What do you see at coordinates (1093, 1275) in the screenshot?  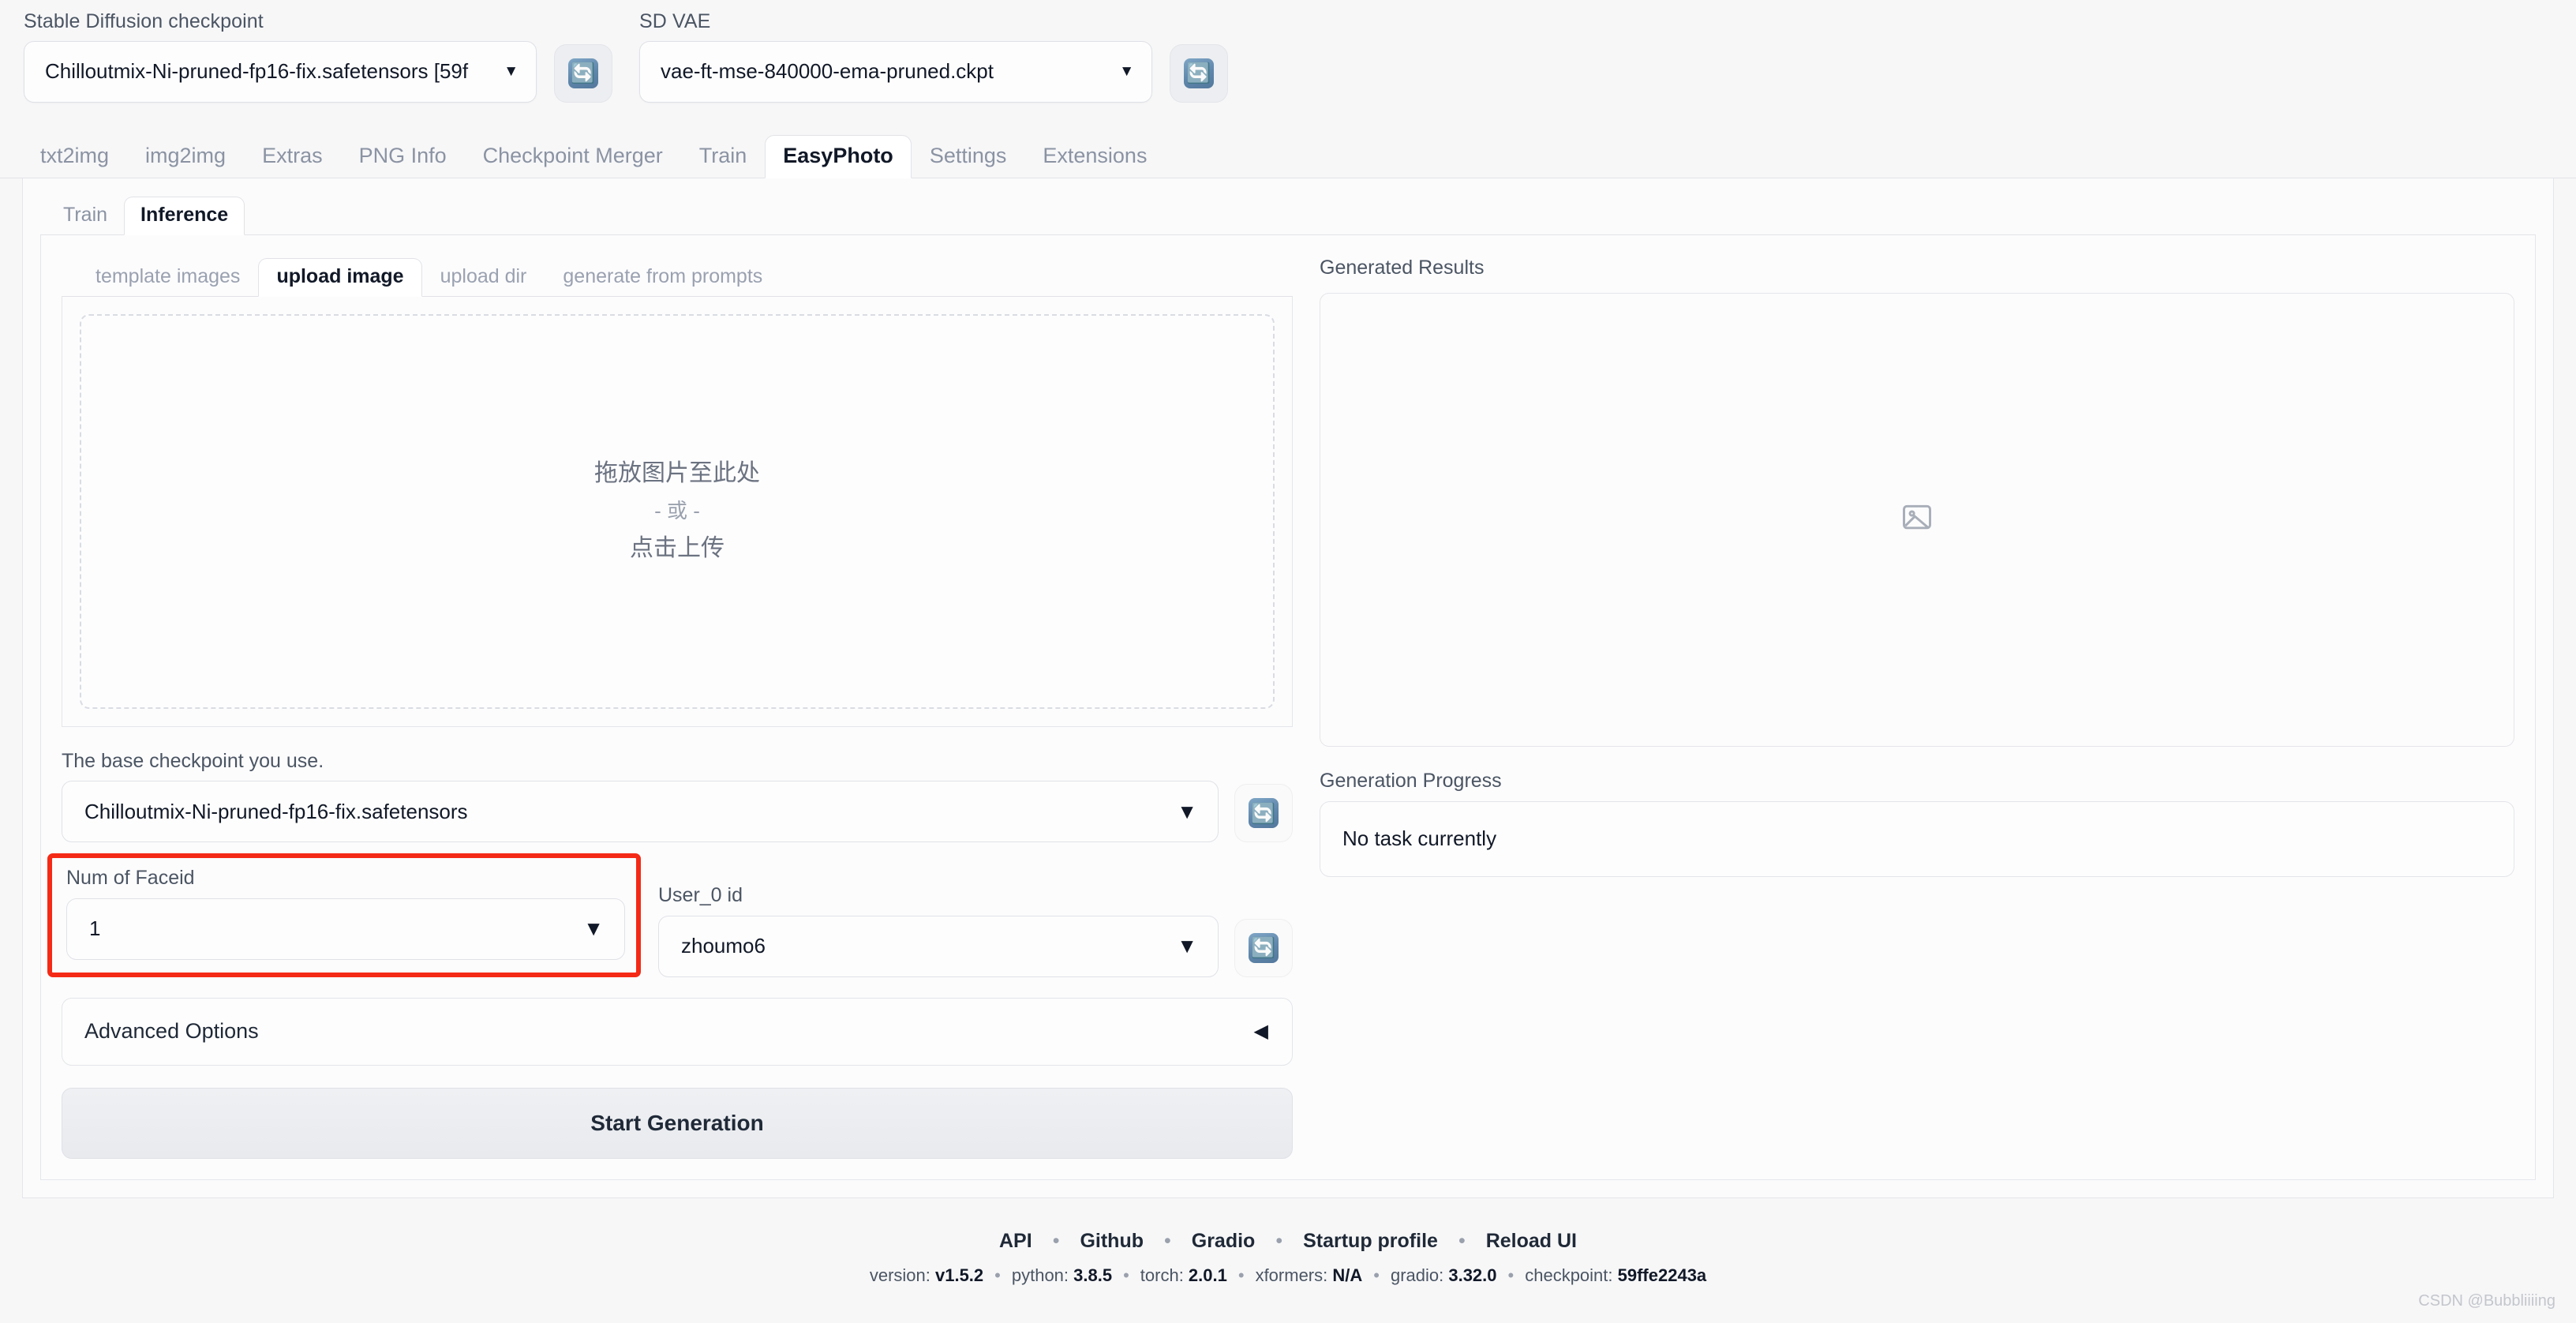 I see `version-value: 3.8.5` at bounding box center [1093, 1275].